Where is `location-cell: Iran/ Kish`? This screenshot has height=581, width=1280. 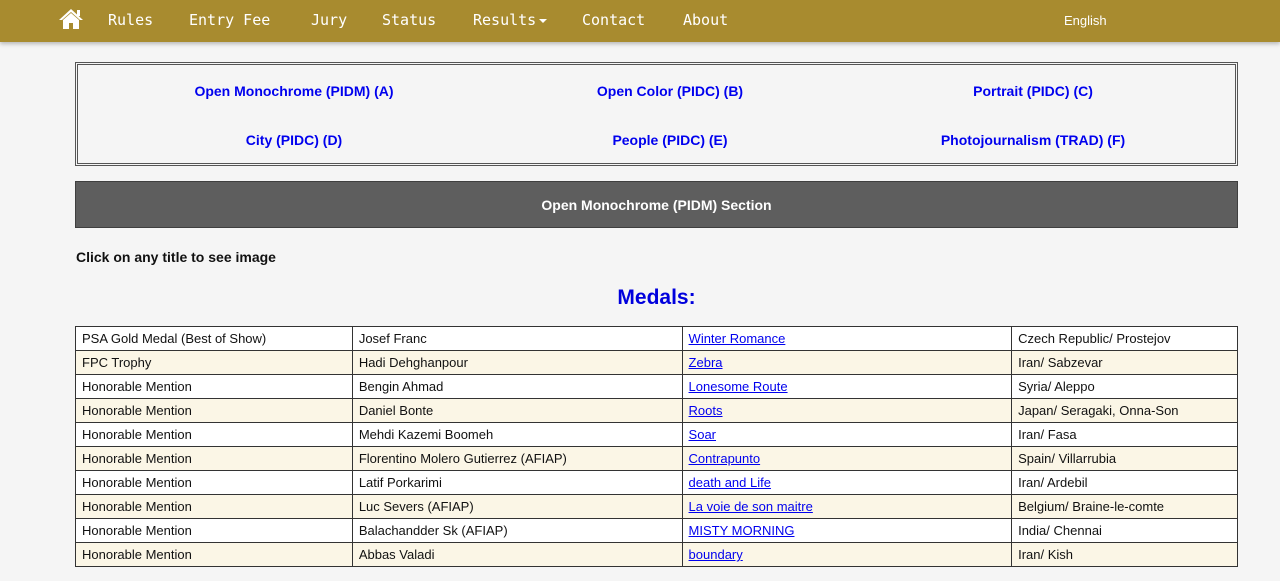 location-cell: Iran/ Kish is located at coordinates (1124, 554).